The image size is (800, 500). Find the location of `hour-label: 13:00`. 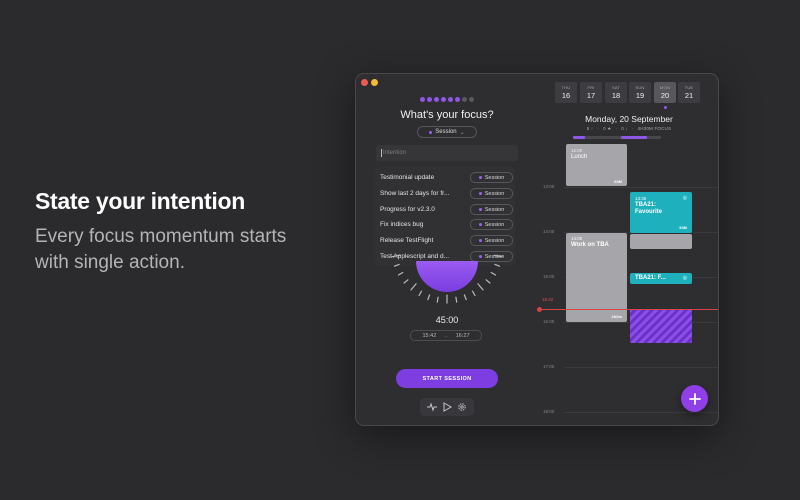

hour-label: 13:00 is located at coordinates (549, 186).